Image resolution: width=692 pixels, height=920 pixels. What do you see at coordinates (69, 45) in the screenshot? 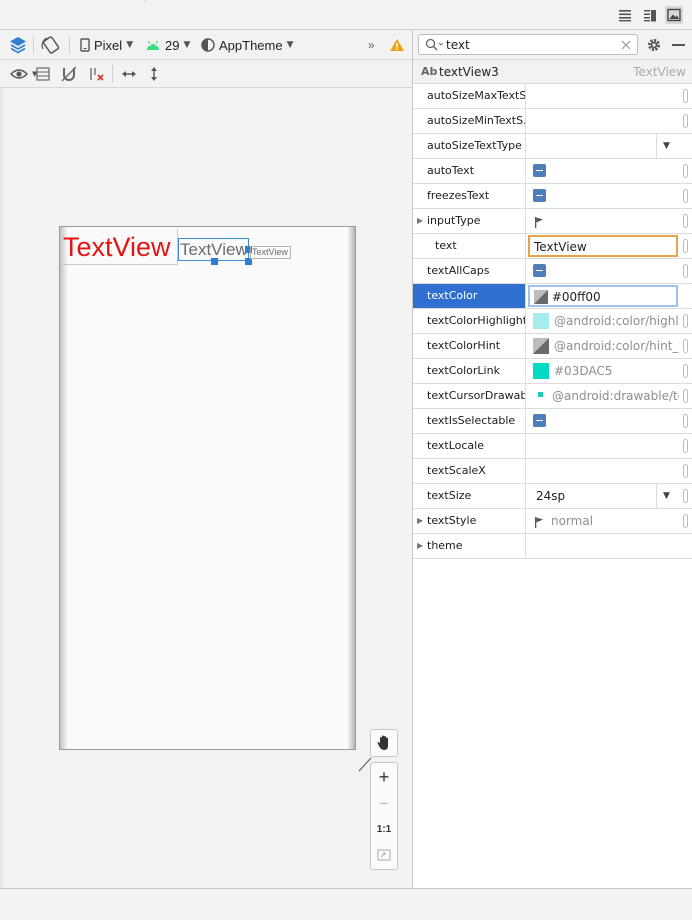
I see `toolbar-divider` at bounding box center [69, 45].